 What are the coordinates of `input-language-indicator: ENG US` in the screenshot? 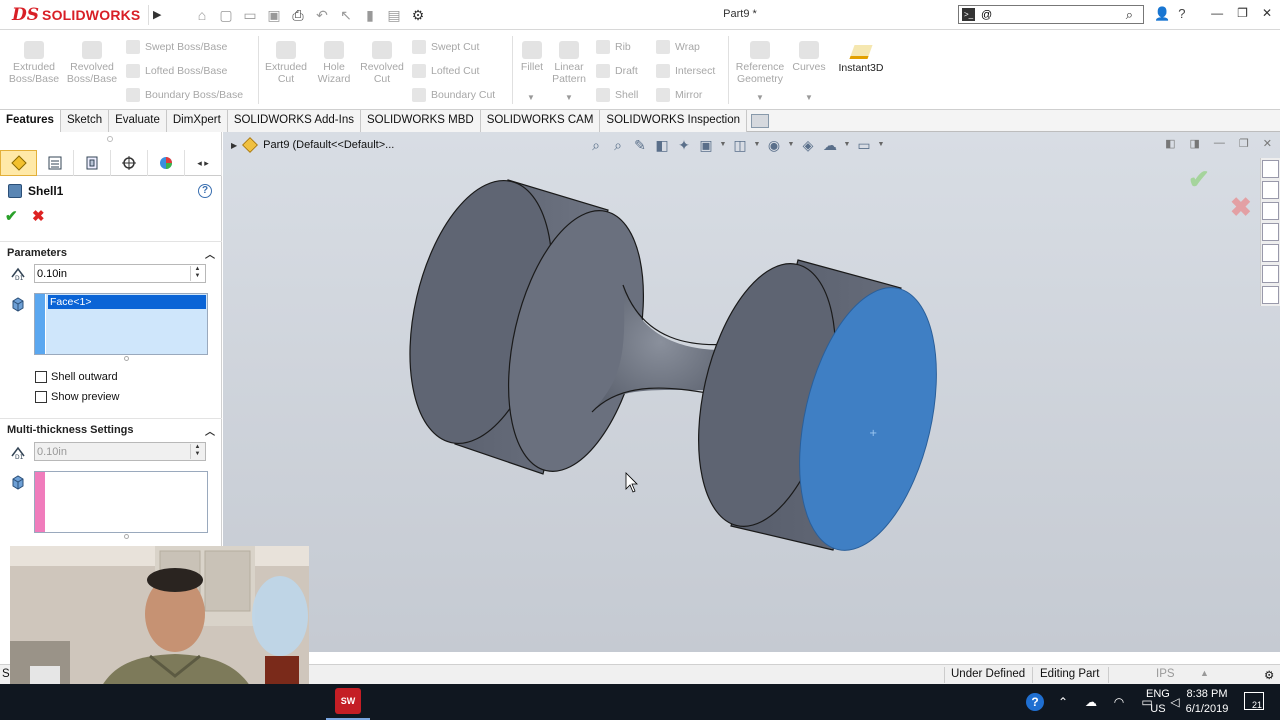 It's located at (1158, 702).